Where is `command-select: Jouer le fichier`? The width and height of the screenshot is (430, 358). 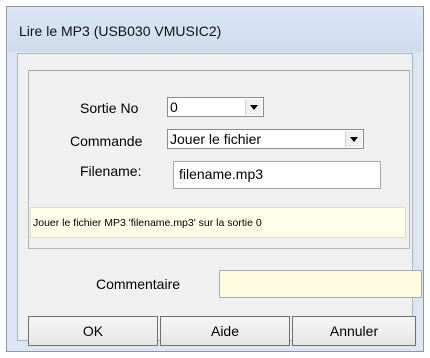
command-select: Jouer le fichier is located at coordinates (265, 139).